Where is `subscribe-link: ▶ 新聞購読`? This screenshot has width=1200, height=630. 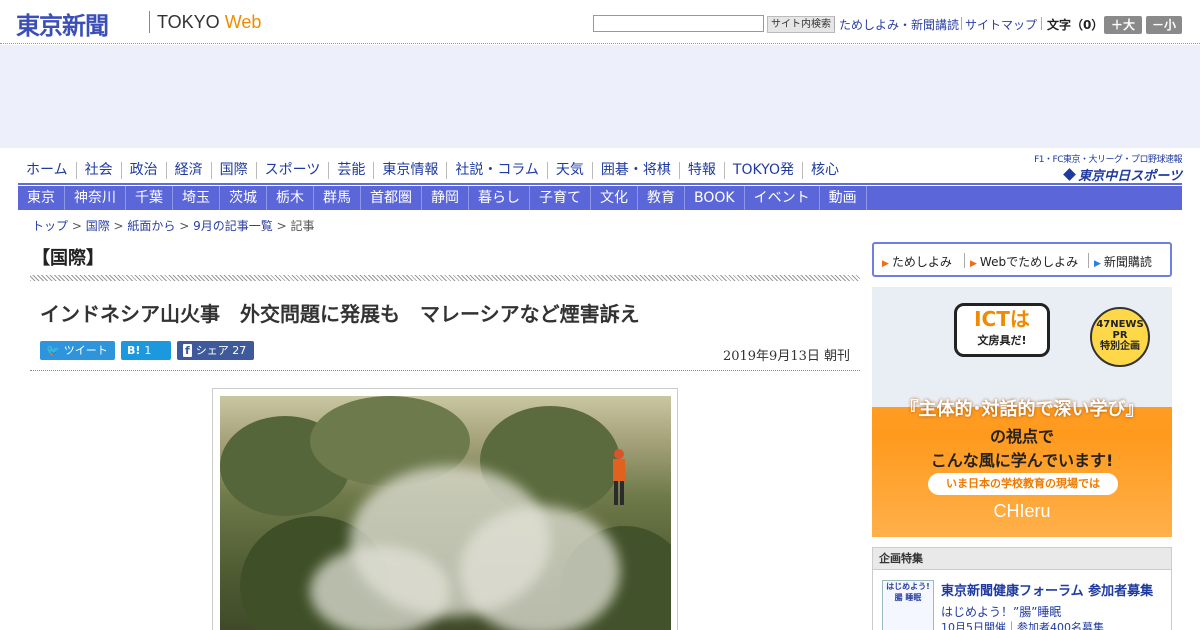
subscribe-link: ▶ 新聞購読 is located at coordinates (1123, 261).